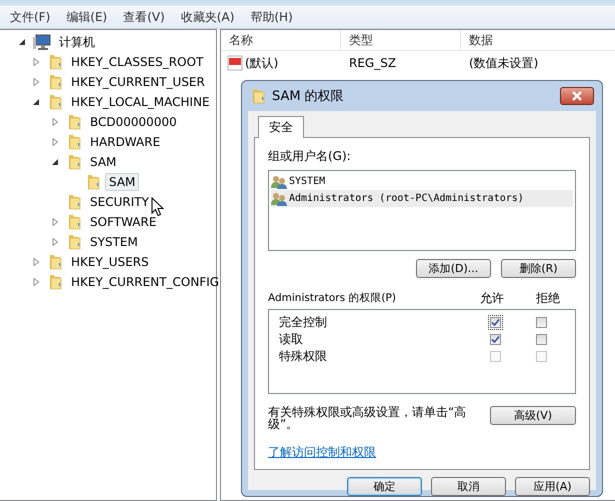 The height and width of the screenshot is (501, 615). Describe the element at coordinates (368, 418) in the screenshot. I see `advanced-note: 有关特殊权限或高级设置，请单击“高级”。` at that location.